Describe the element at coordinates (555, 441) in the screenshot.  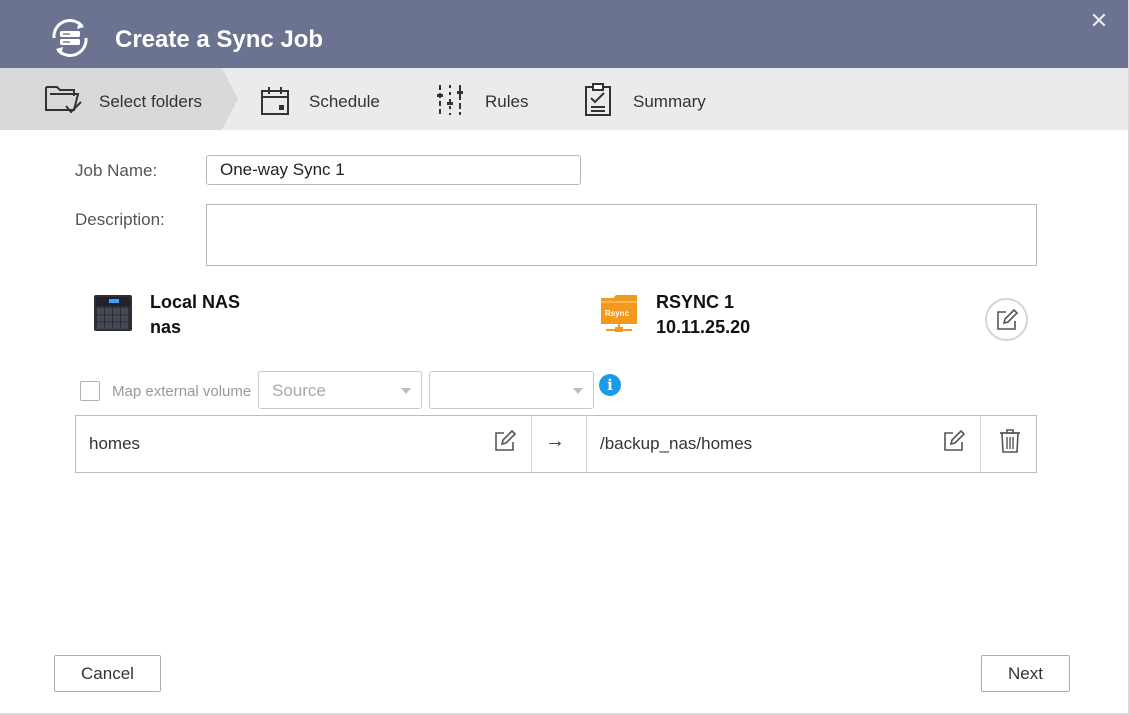
I see `arrow-right-icon: →` at that location.